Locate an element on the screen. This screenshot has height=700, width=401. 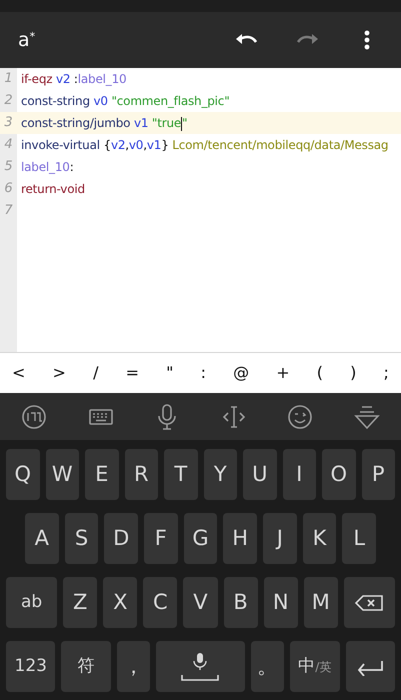
line-number: 7 is located at coordinates (8, 211).